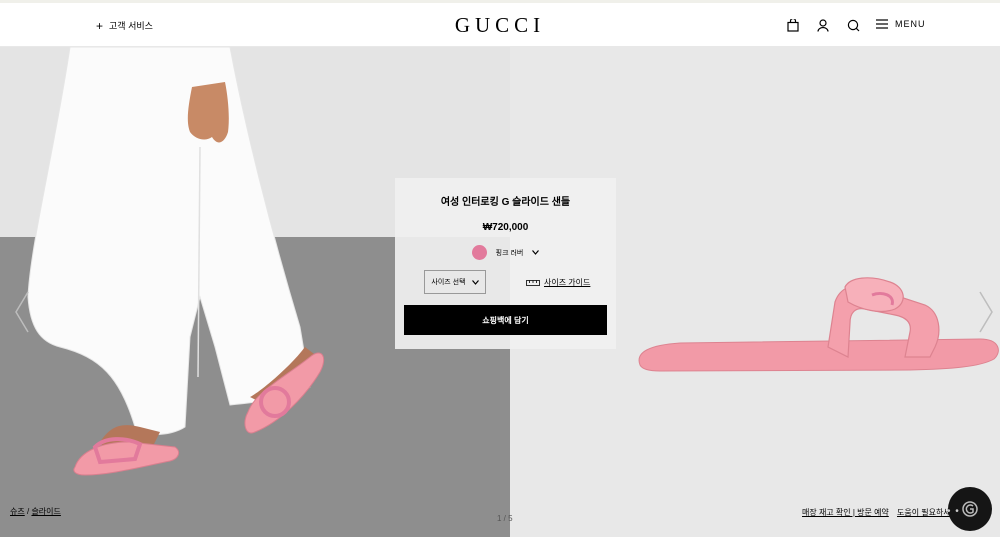 This screenshot has height=537, width=1000. What do you see at coordinates (793, 25) in the screenshot?
I see `shopping-bag-icon` at bounding box center [793, 25].